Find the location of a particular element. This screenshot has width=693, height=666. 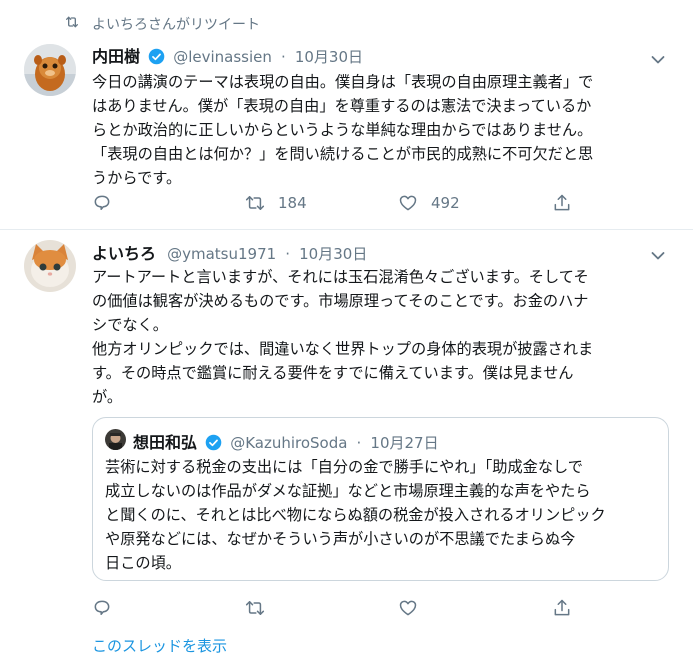

quote-line: 芸術に対する税金の支出には「自分の金で勝手にやれ」「助成金なしで is located at coordinates (344, 467).